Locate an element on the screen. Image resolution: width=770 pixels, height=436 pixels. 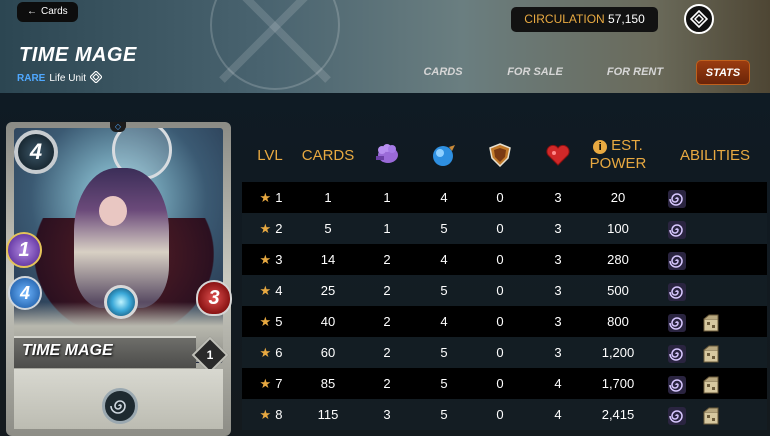
level-cell: ★ 5 is located at coordinates (271, 321).